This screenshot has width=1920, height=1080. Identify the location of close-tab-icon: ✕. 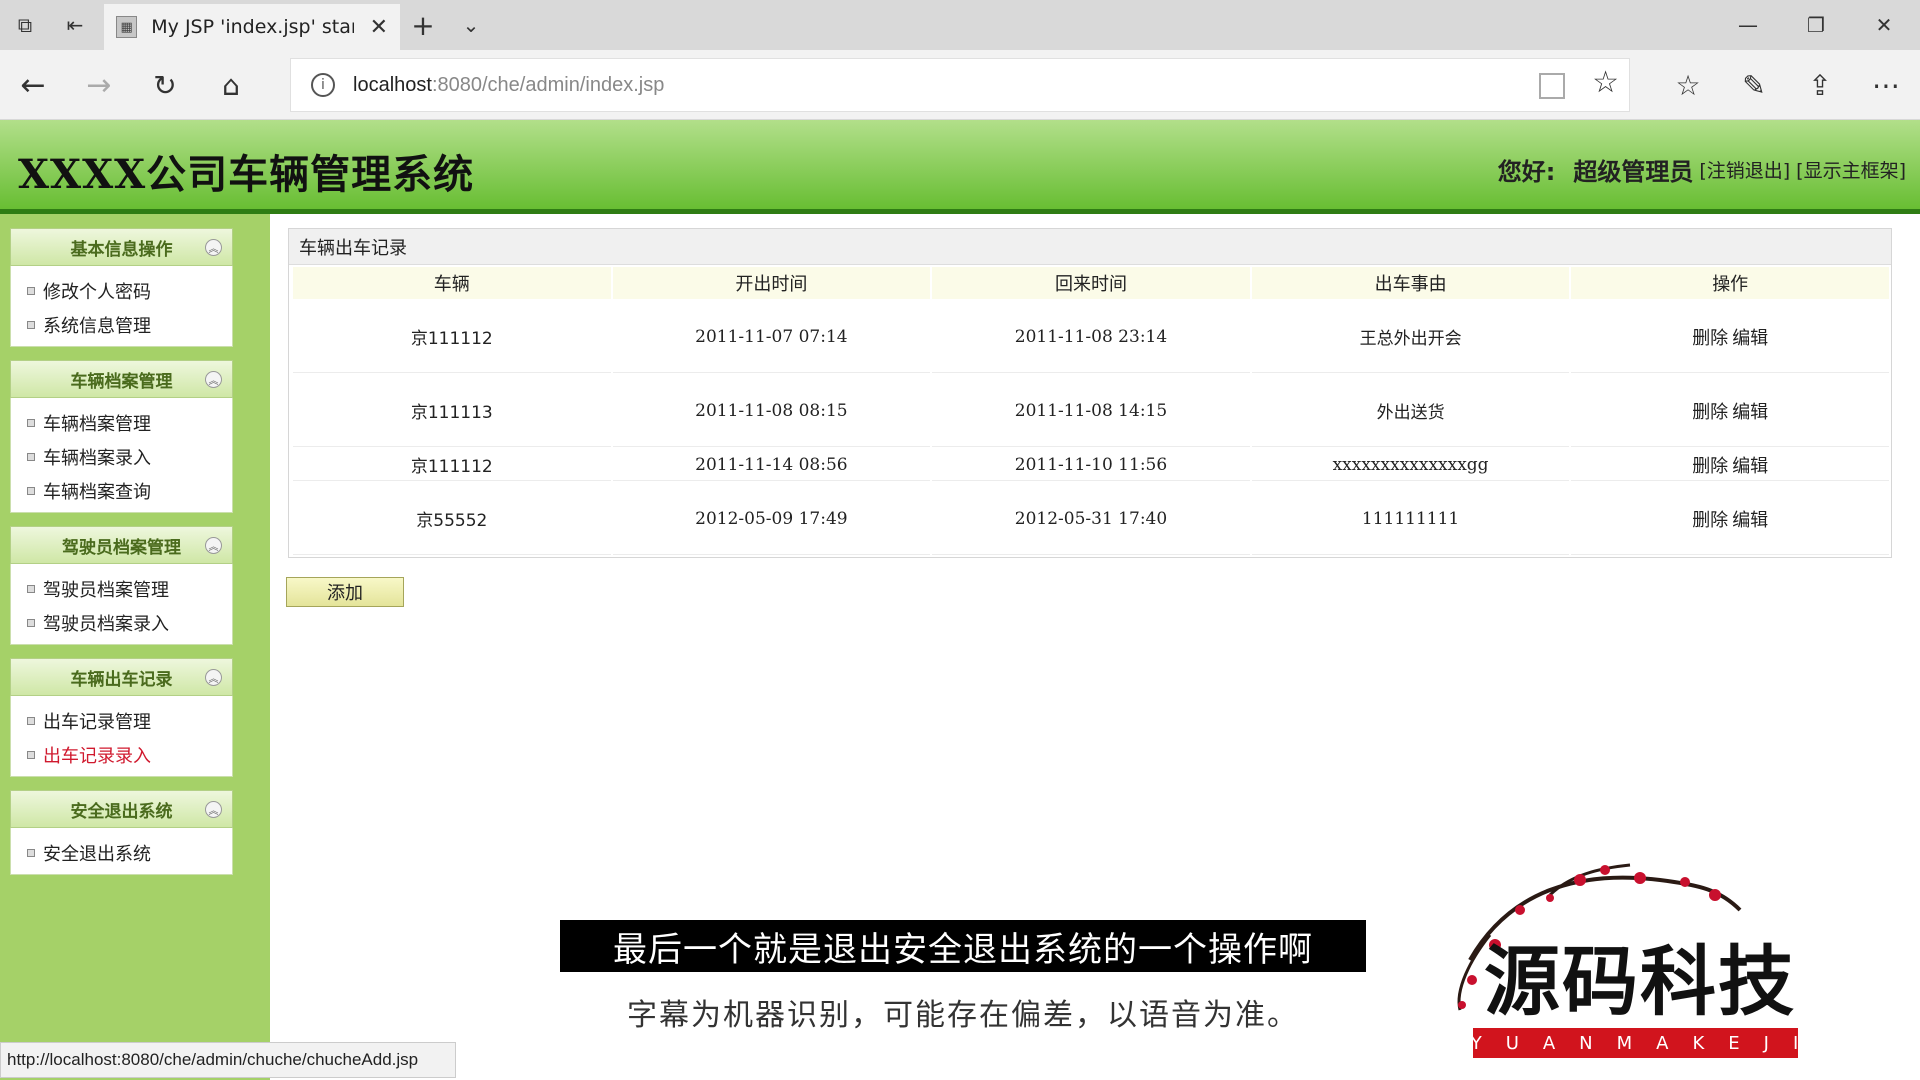
(379, 27).